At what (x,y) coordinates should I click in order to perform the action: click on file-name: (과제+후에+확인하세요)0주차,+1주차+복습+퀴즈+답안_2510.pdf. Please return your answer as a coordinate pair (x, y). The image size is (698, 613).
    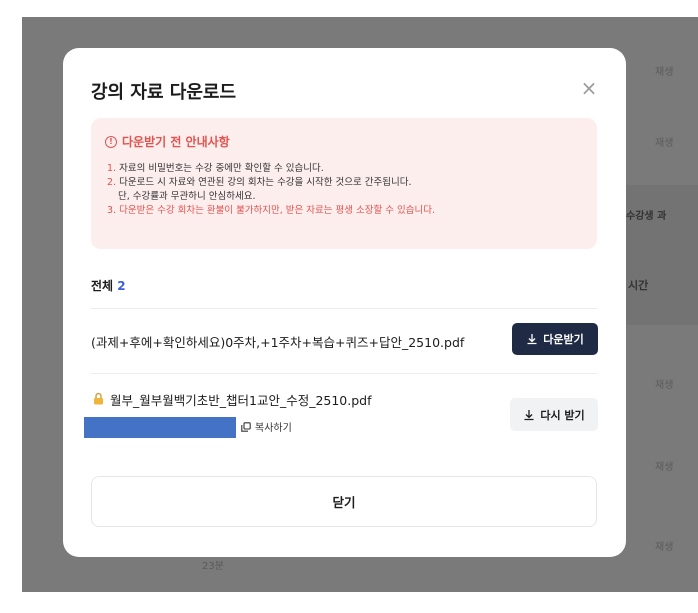
    Looking at the image, I should click on (278, 342).